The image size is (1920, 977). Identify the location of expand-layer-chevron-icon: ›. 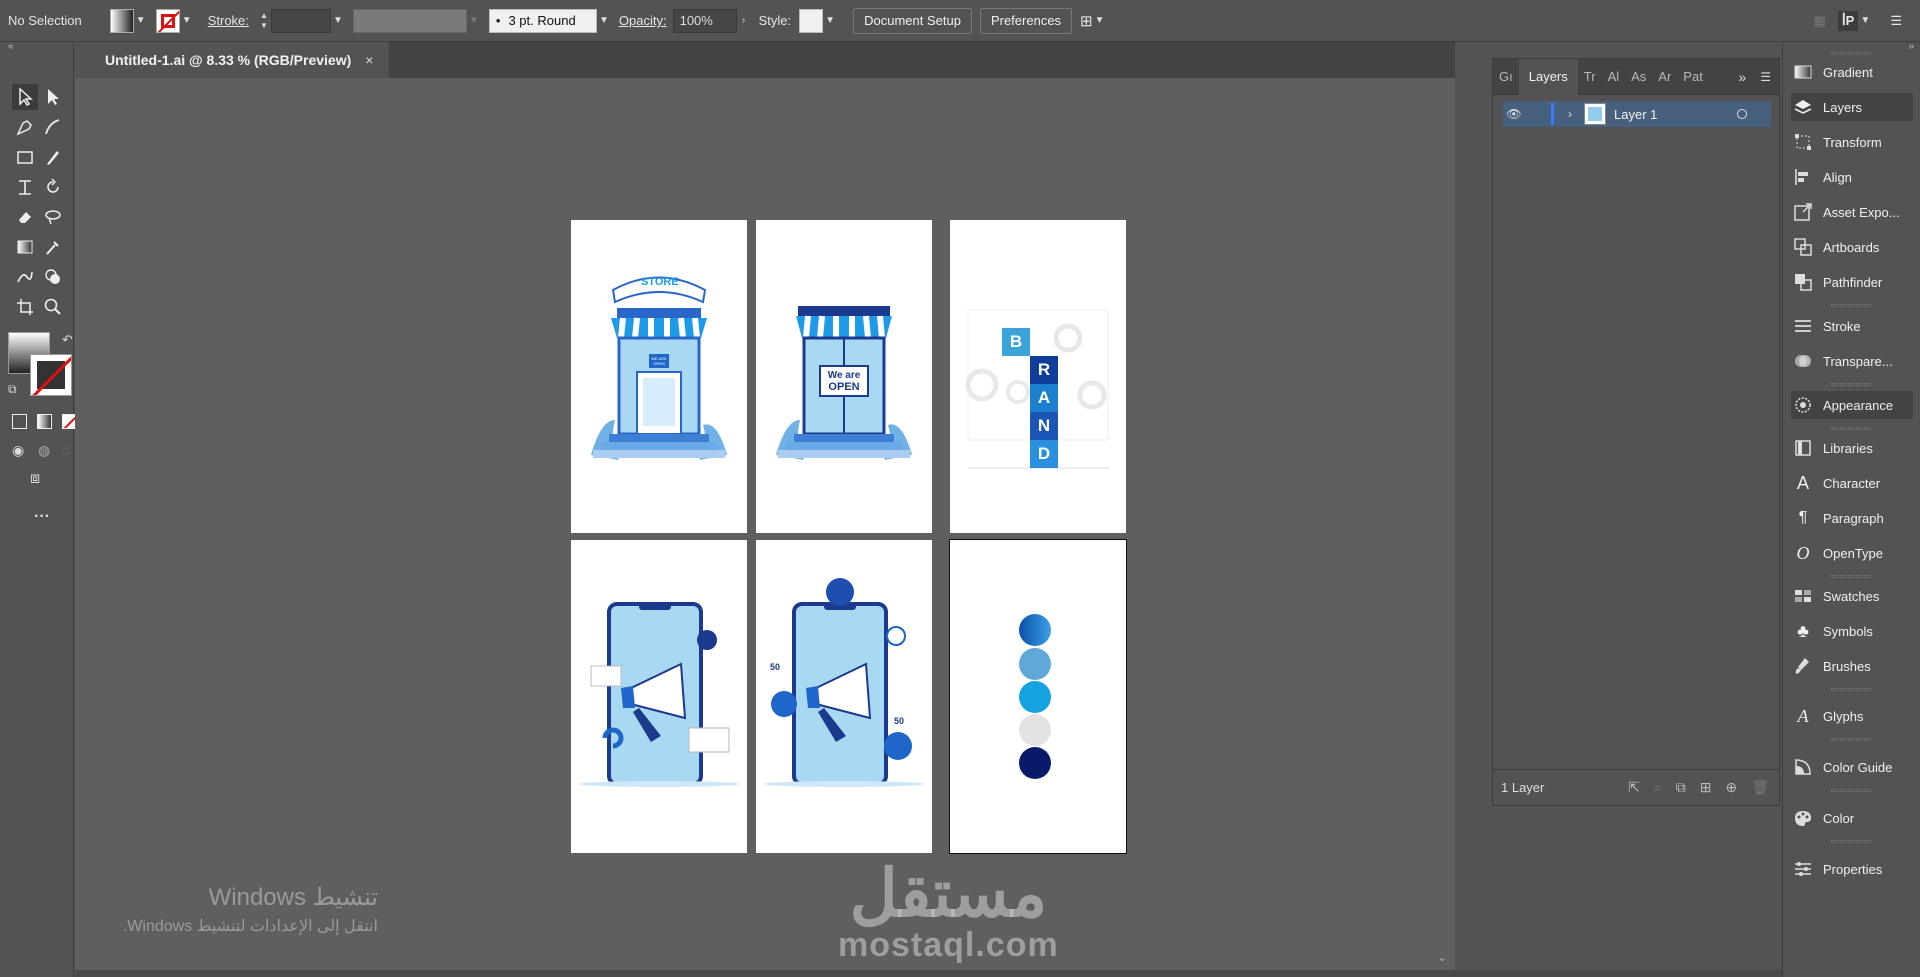
(1570, 114).